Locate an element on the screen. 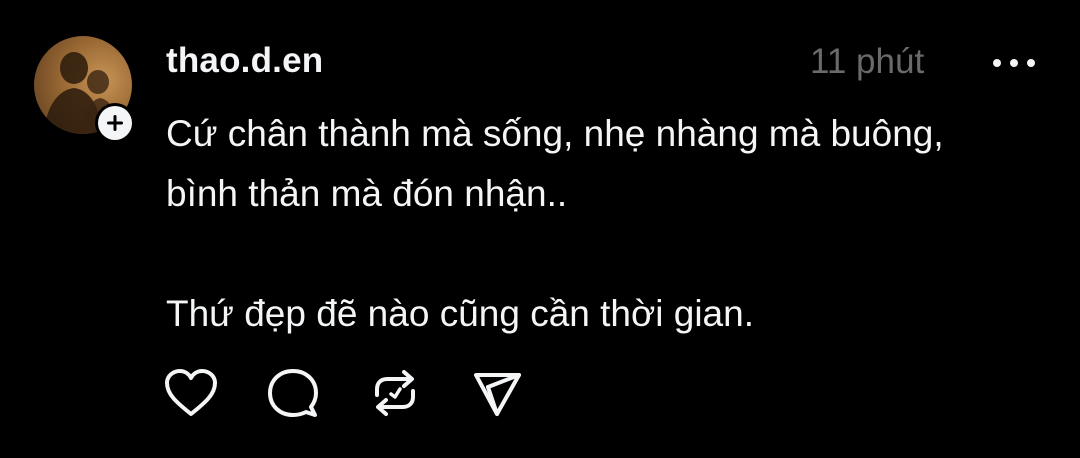 The width and height of the screenshot is (1080, 458). plus-icon is located at coordinates (115, 123).